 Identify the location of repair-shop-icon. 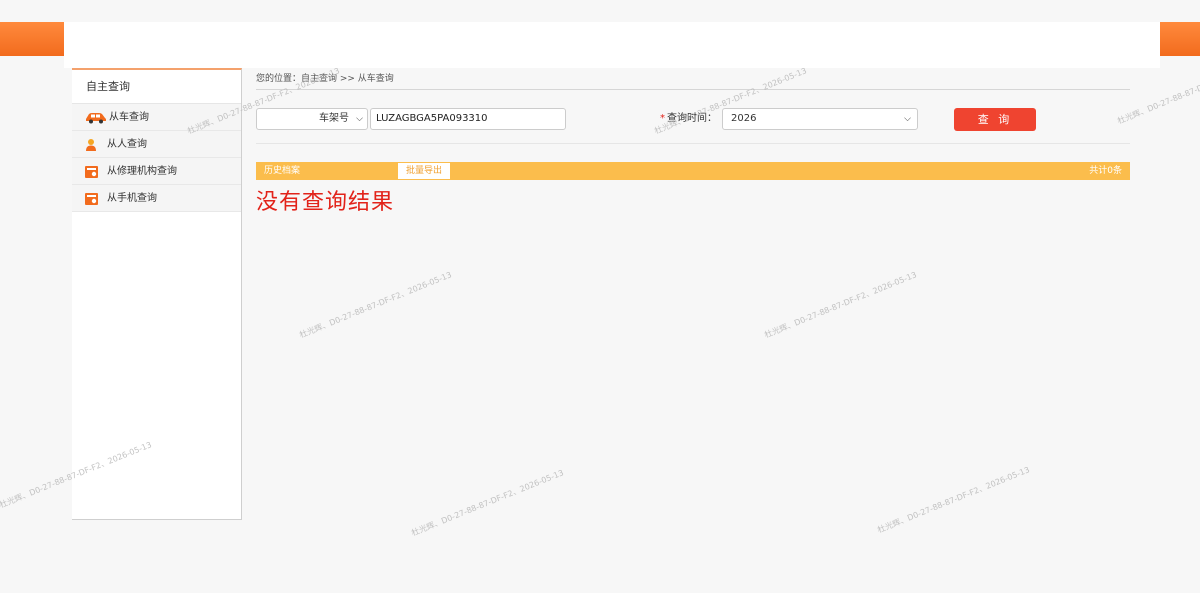
(91, 171).